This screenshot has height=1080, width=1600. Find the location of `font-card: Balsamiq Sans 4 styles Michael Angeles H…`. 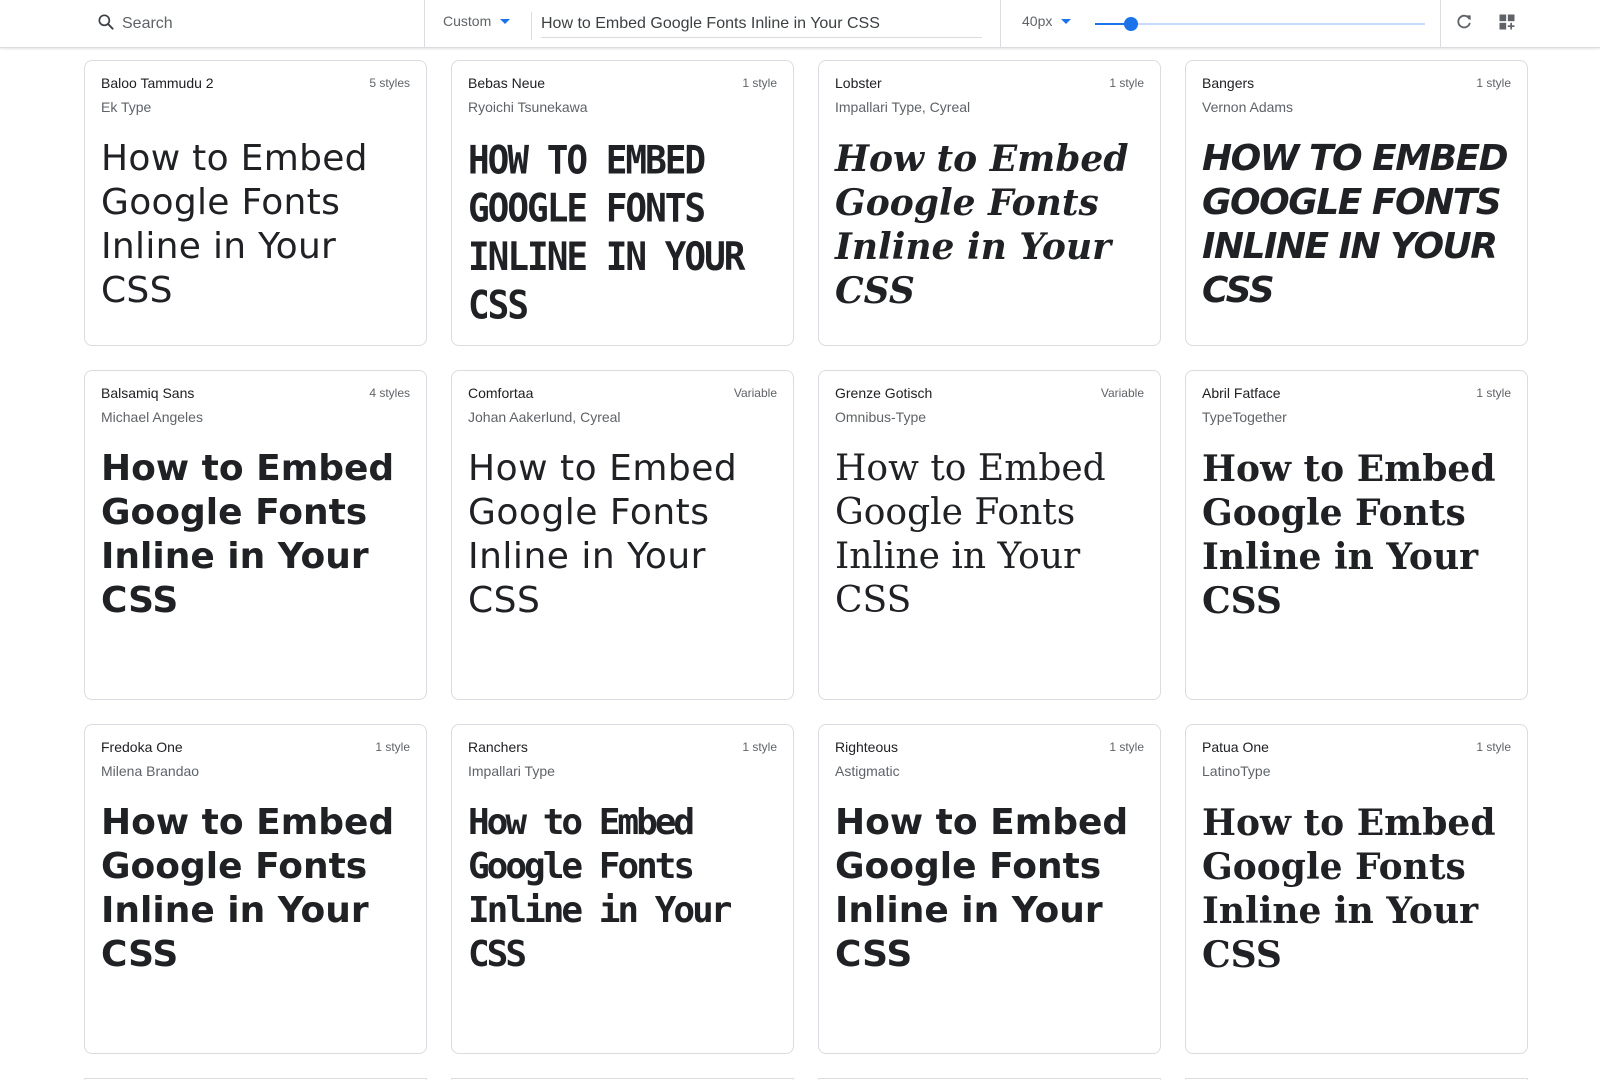

font-card: Balsamiq Sans 4 styles Michael Angeles H… is located at coordinates (255, 535).